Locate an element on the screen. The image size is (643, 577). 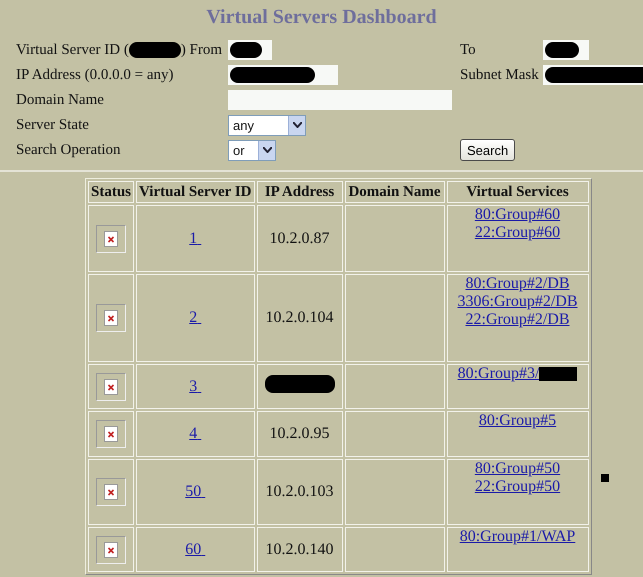
ip-address: 10.2.0.87 is located at coordinates (300, 238).